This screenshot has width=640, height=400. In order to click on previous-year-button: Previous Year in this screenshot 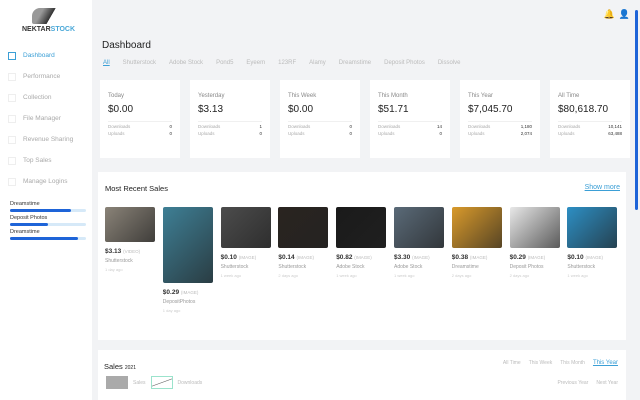, I will do `click(572, 383)`.